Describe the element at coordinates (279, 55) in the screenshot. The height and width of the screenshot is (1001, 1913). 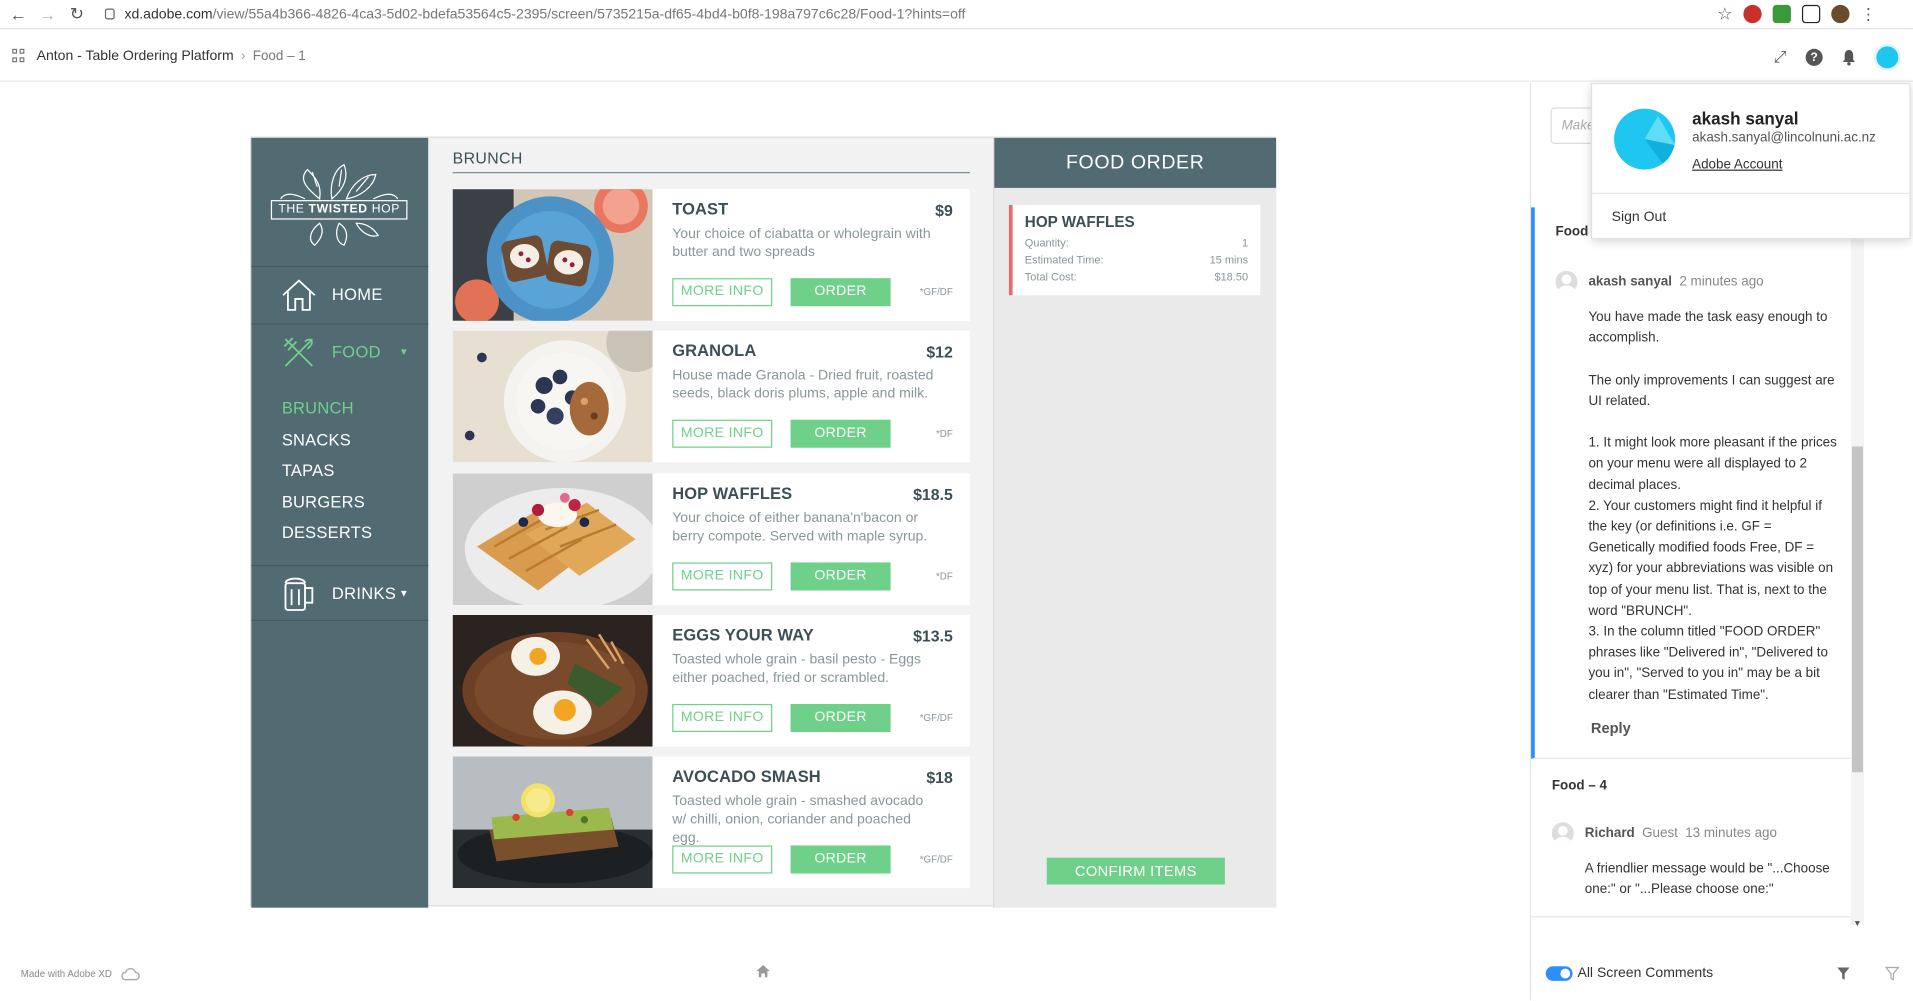
I see `breadcrumb-screen: Food – 1` at that location.